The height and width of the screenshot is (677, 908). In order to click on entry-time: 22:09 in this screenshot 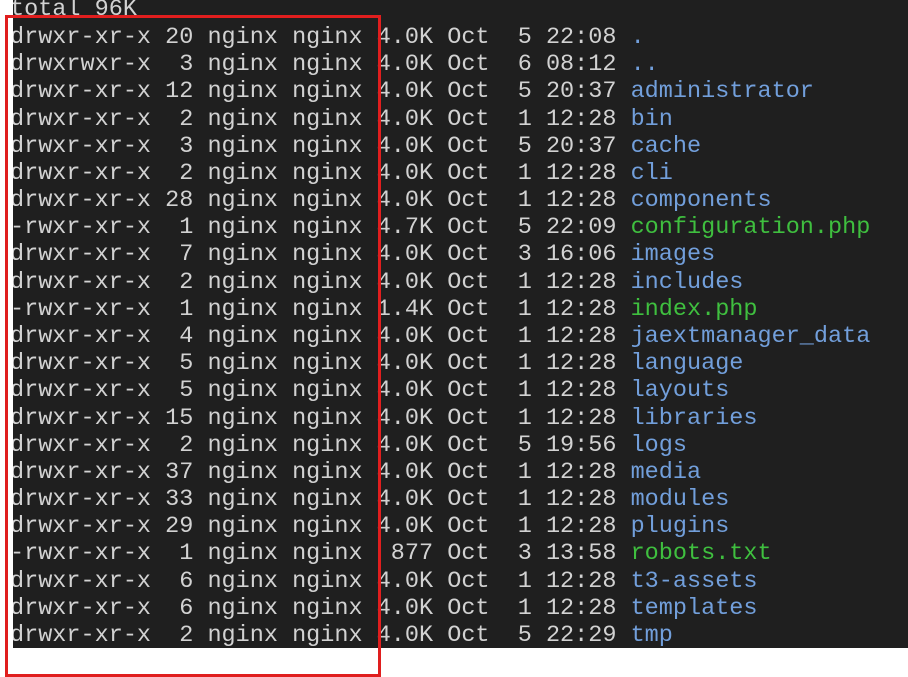, I will do `click(588, 228)`.